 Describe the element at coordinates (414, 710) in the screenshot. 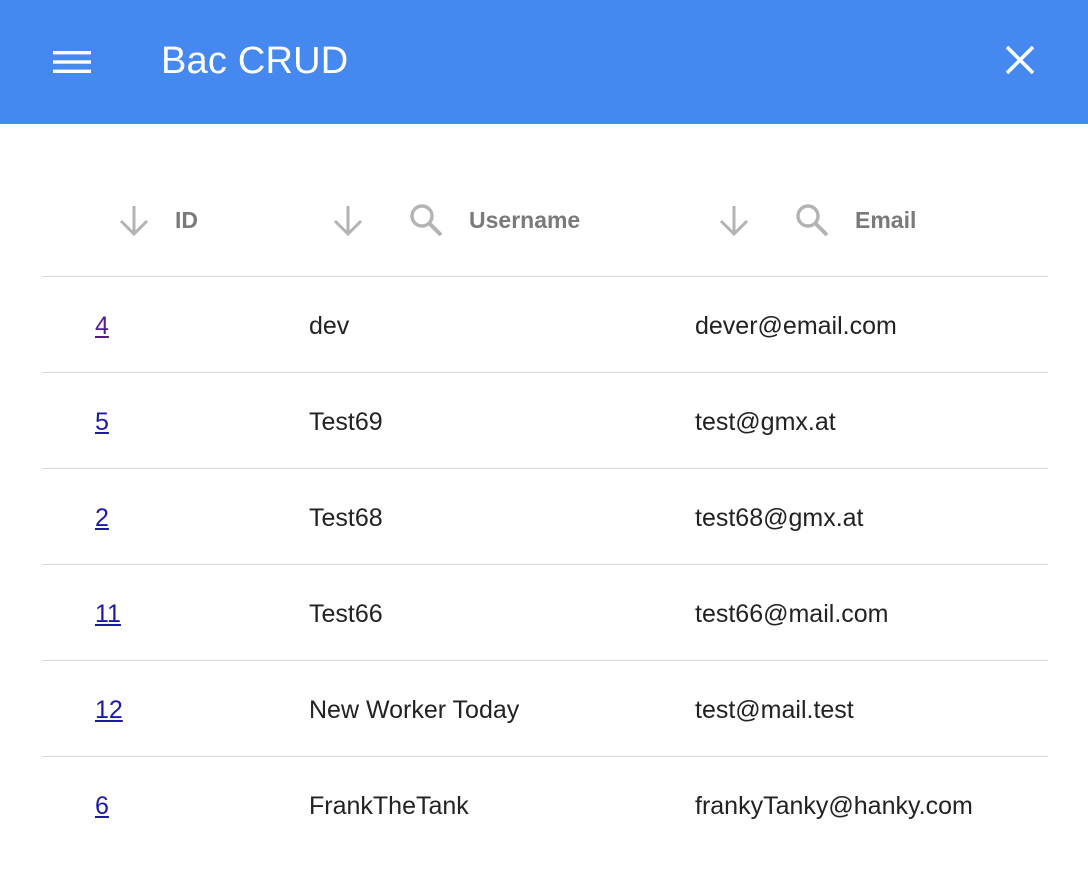

I see `row-username: New Worker Today` at that location.